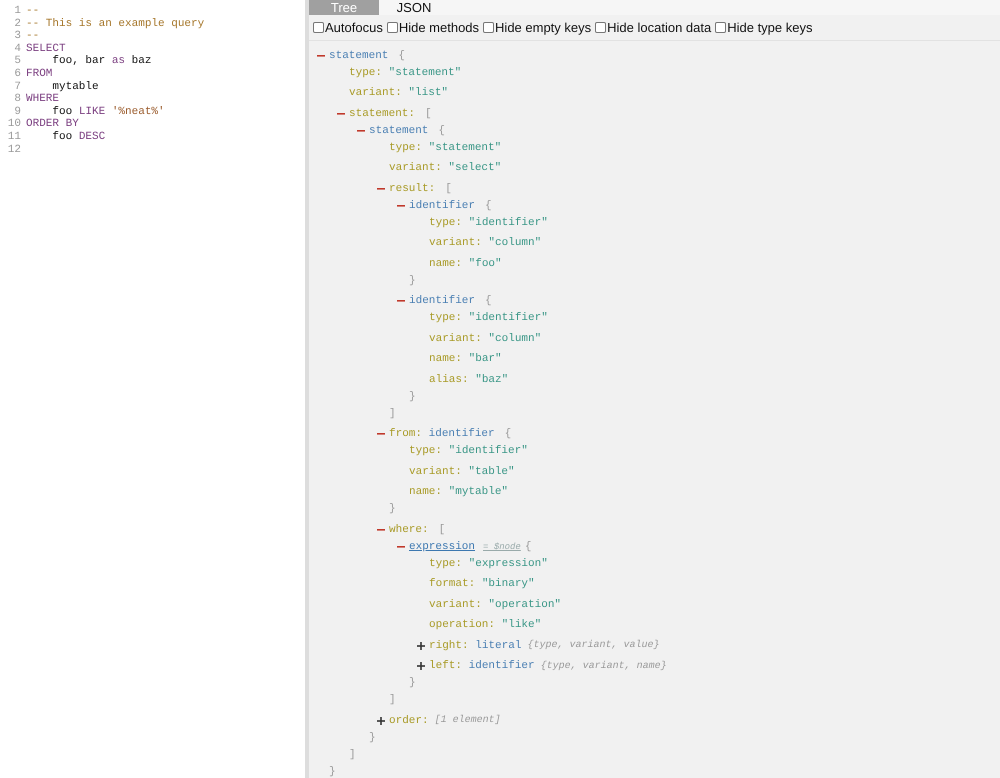 This screenshot has height=778, width=1000. I want to click on line-number: 2, so click(17, 24).